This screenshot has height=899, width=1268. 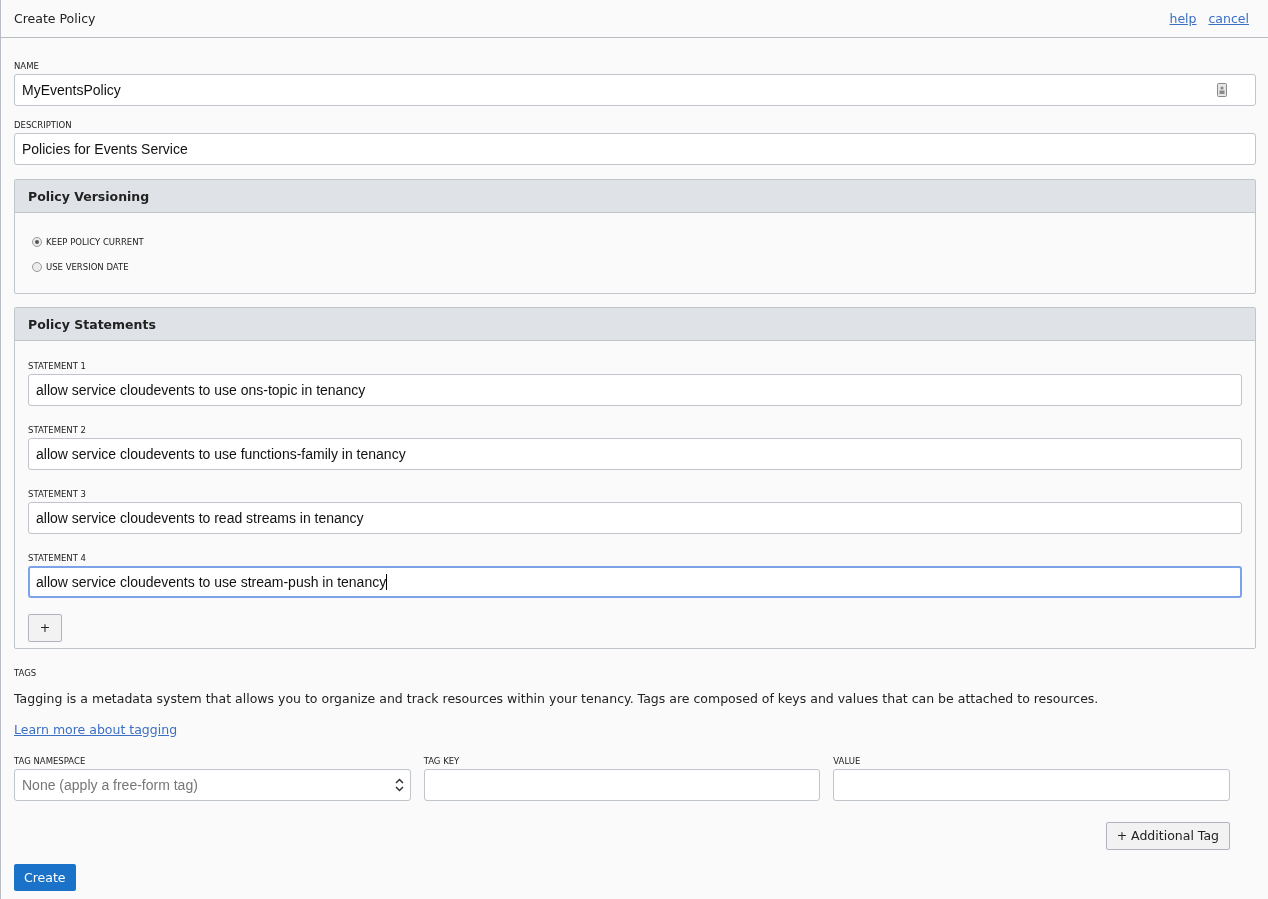 What do you see at coordinates (57, 558) in the screenshot?
I see `field-label: STATEMENT 4` at bounding box center [57, 558].